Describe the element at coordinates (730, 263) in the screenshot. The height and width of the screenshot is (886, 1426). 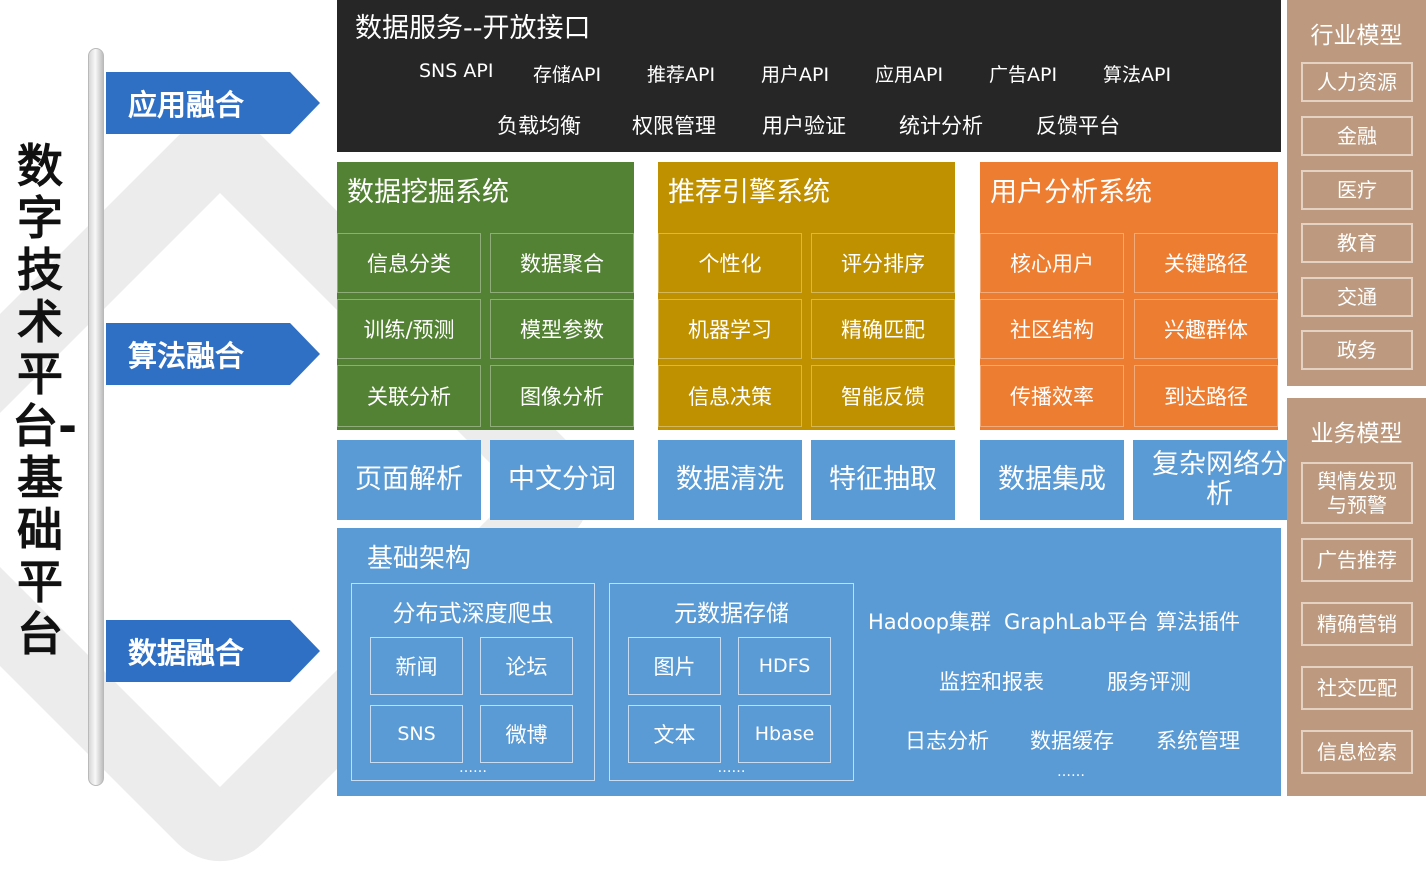
I see `recommend-cell: 个性化` at that location.